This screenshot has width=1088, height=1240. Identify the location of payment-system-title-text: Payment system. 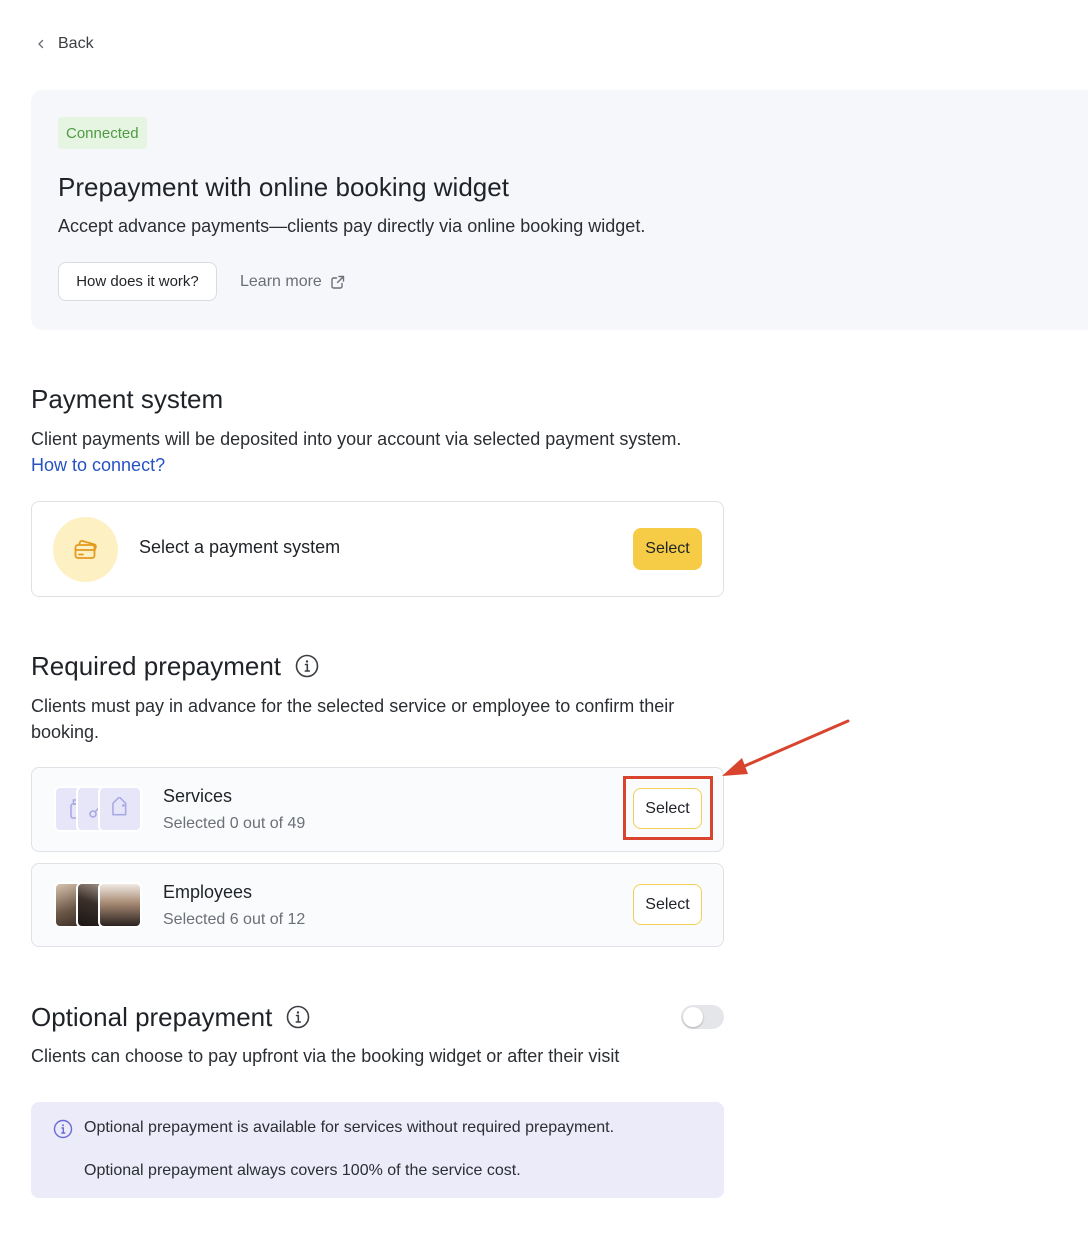
(127, 399).